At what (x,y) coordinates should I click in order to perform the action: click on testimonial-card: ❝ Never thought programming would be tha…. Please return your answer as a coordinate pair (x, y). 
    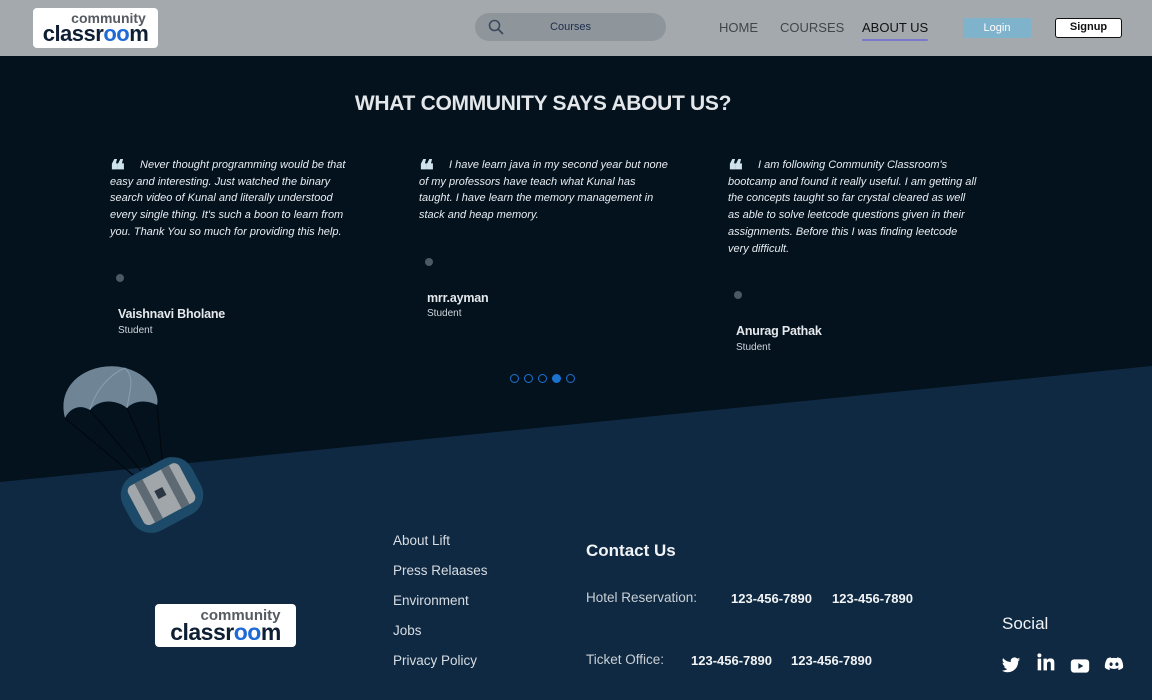
    Looking at the image, I should click on (235, 245).